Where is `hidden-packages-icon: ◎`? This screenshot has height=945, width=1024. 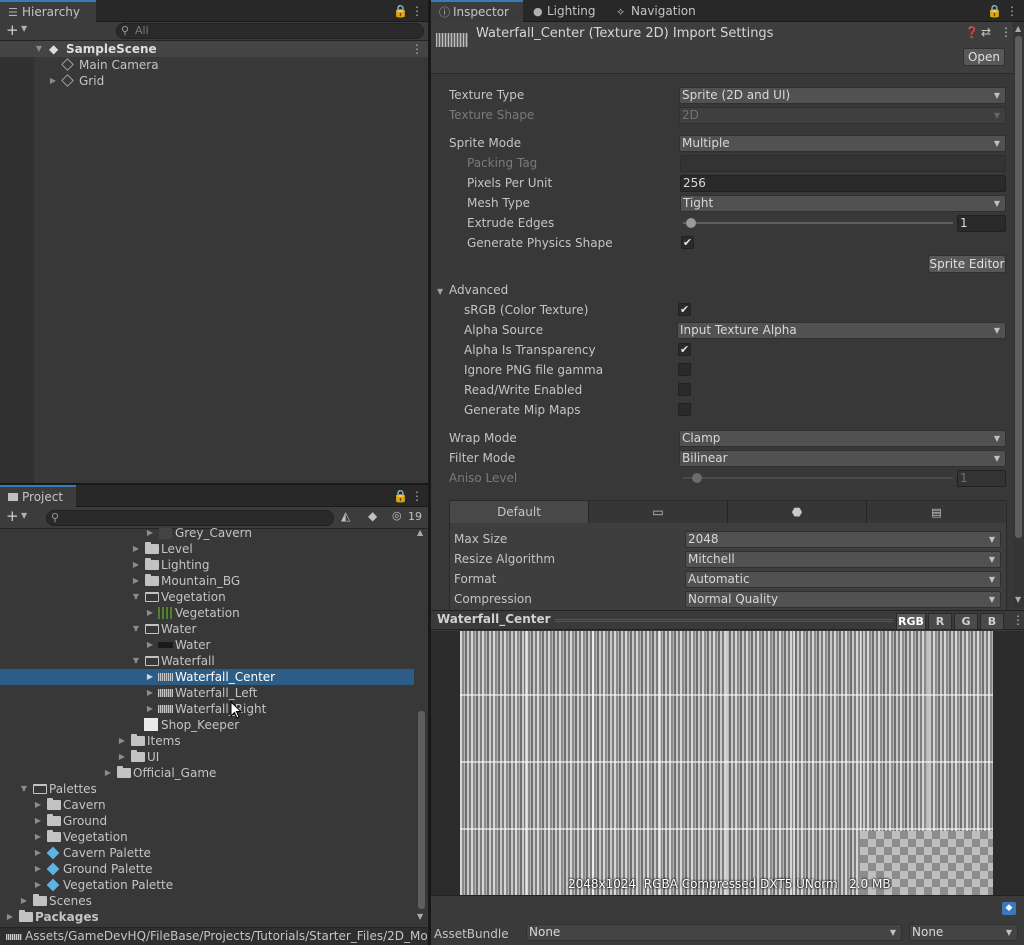
hidden-packages-icon: ◎ is located at coordinates (397, 515).